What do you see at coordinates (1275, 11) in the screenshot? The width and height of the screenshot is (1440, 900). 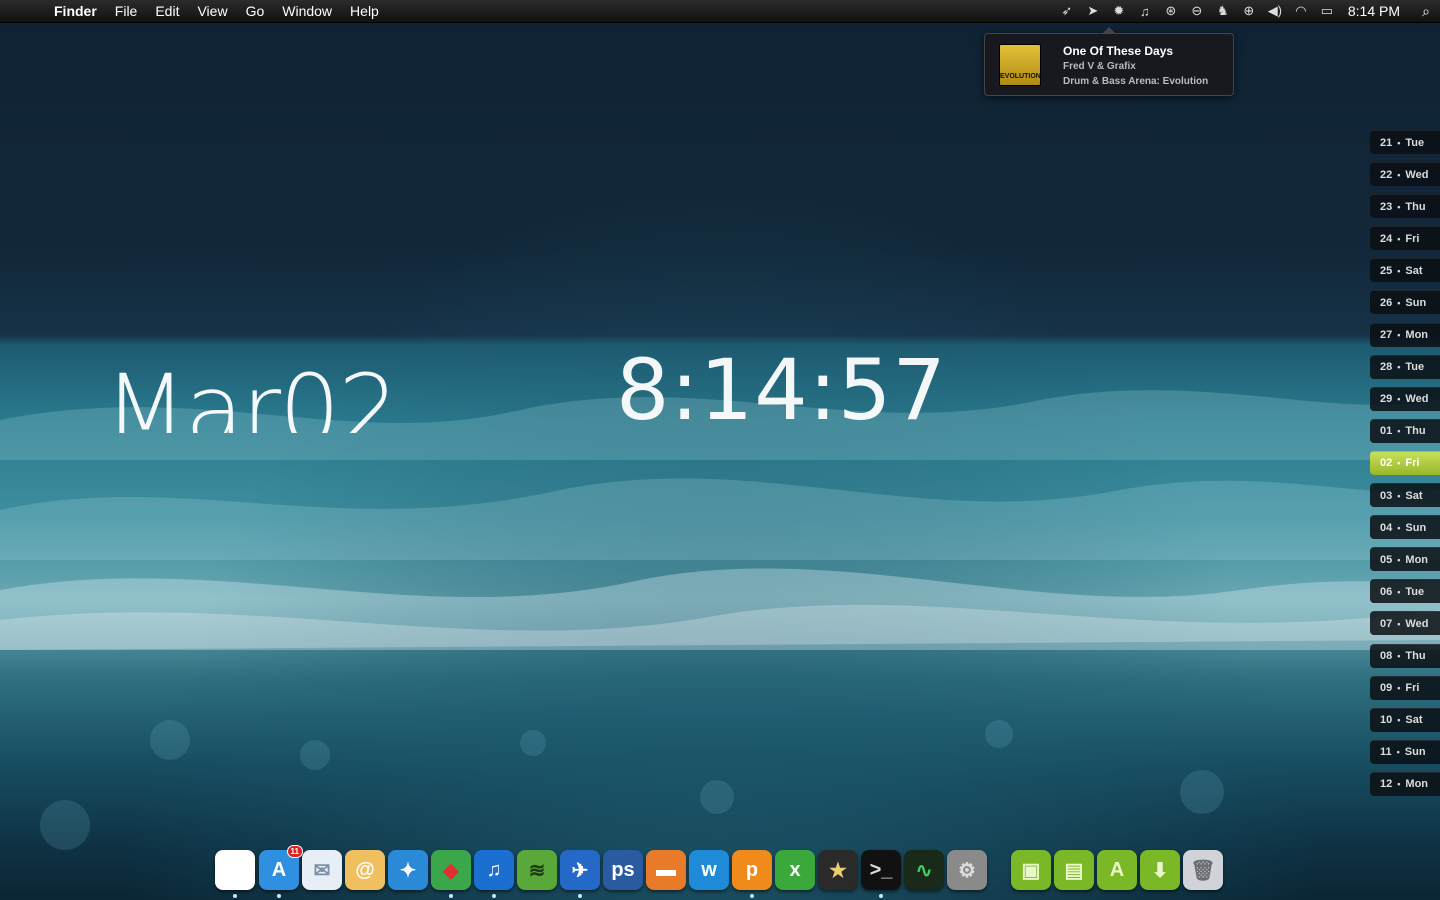 I see `volume-icon: ◀)` at bounding box center [1275, 11].